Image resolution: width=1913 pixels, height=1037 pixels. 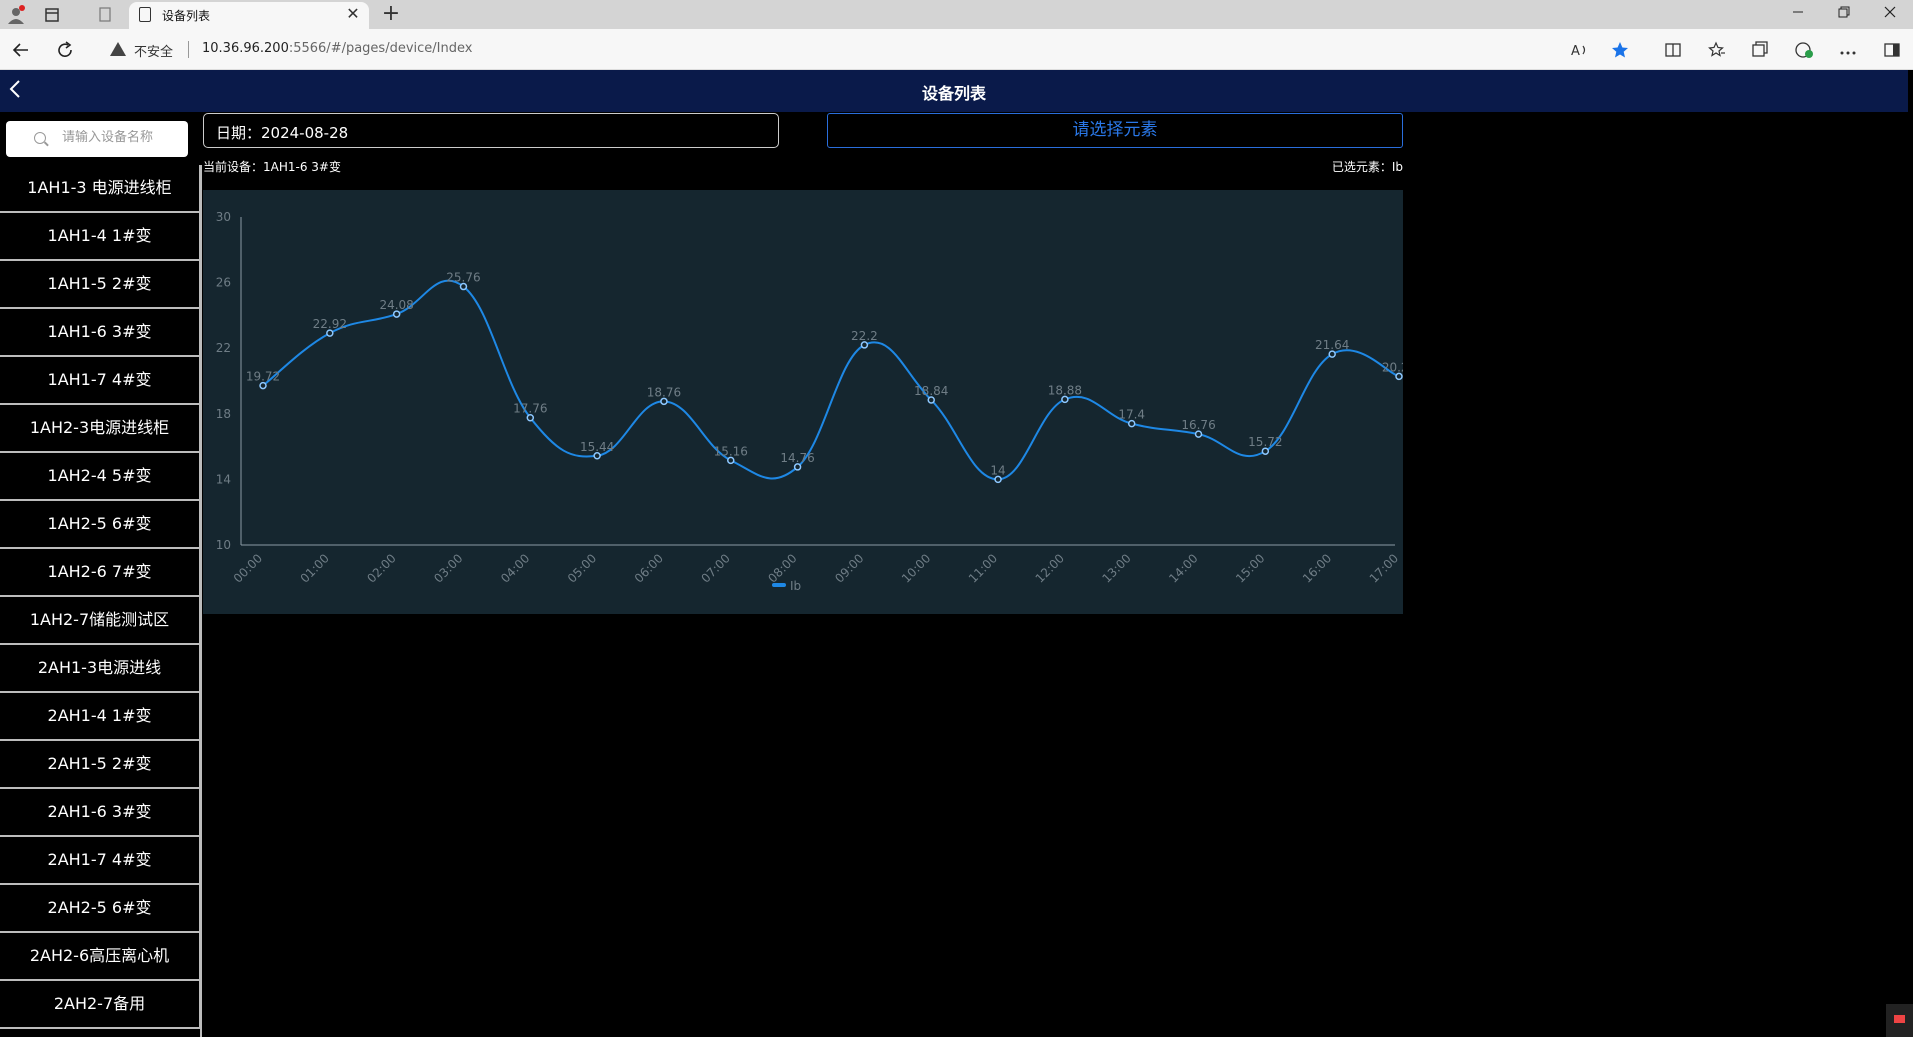 I want to click on device-search-input, so click(x=122, y=137).